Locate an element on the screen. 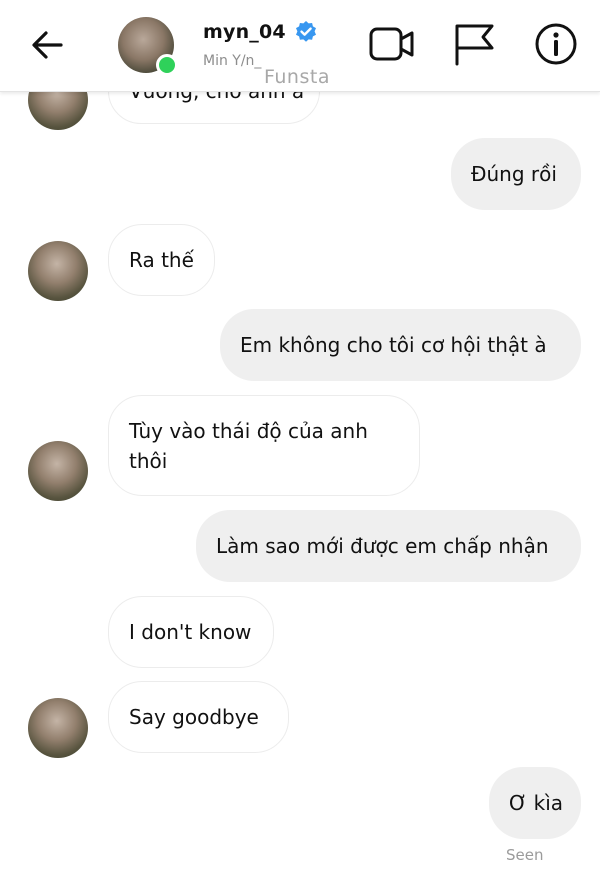 Image resolution: width=600 pixels, height=881 pixels. message-bubble-outgoing: Ơ kìa is located at coordinates (535, 803).